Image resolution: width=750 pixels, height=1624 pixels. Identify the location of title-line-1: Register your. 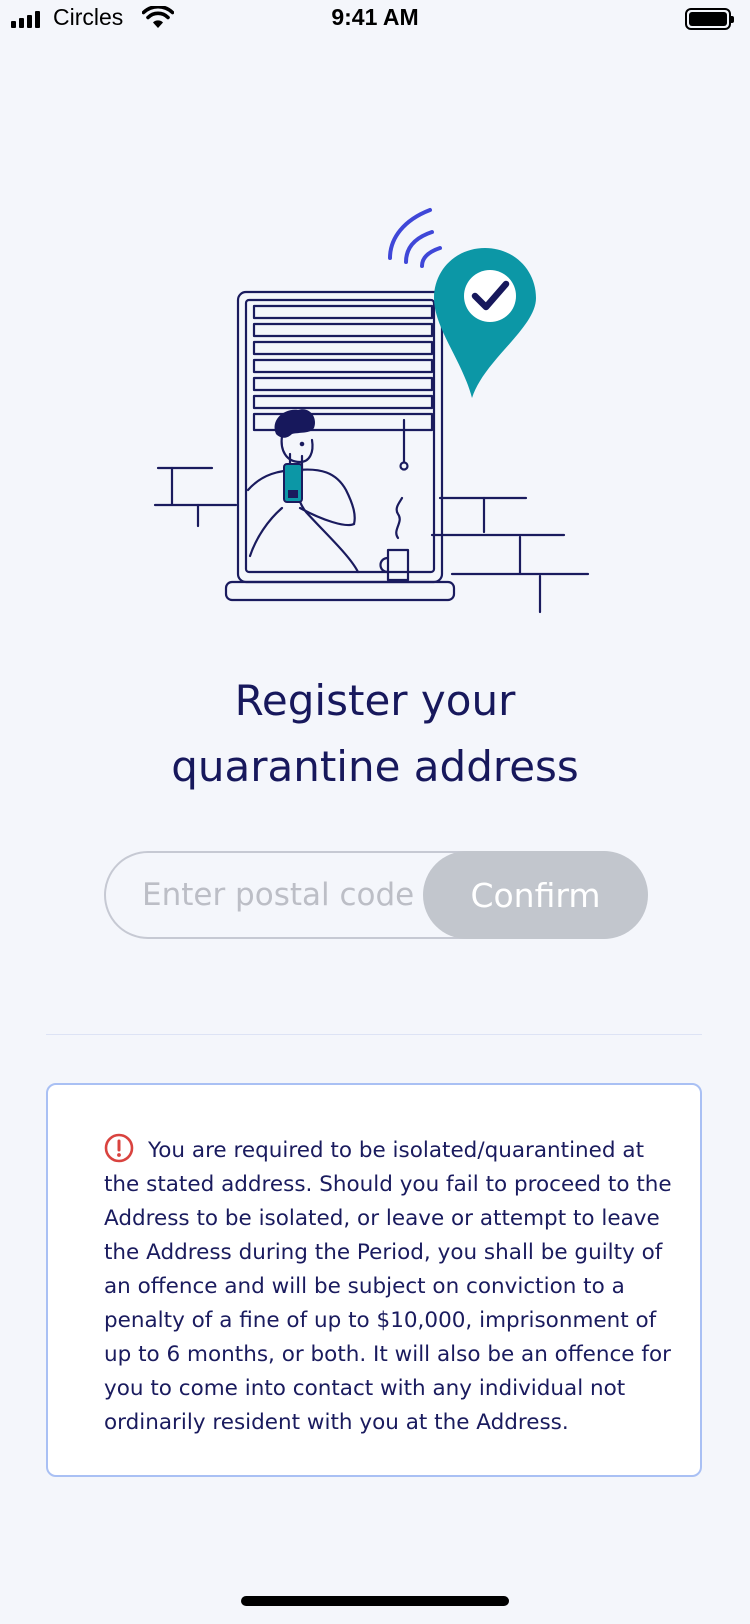
(375, 700).